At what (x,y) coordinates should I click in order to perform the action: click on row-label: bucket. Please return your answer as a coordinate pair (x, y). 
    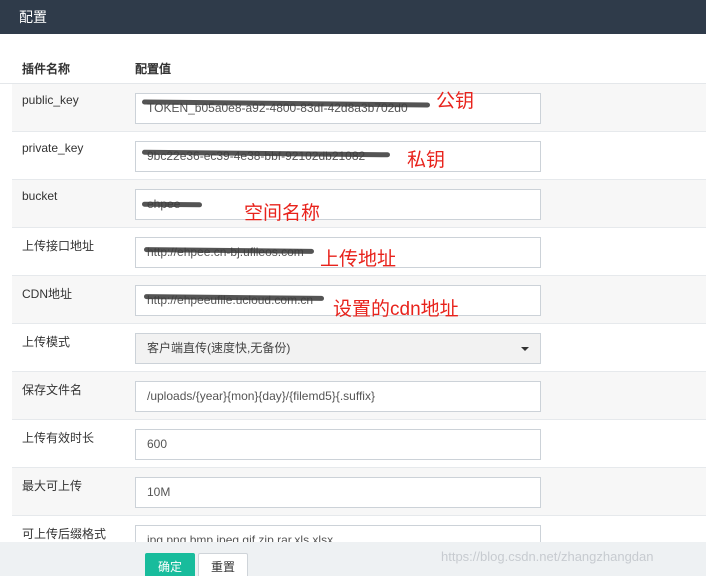
    Looking at the image, I should click on (40, 196).